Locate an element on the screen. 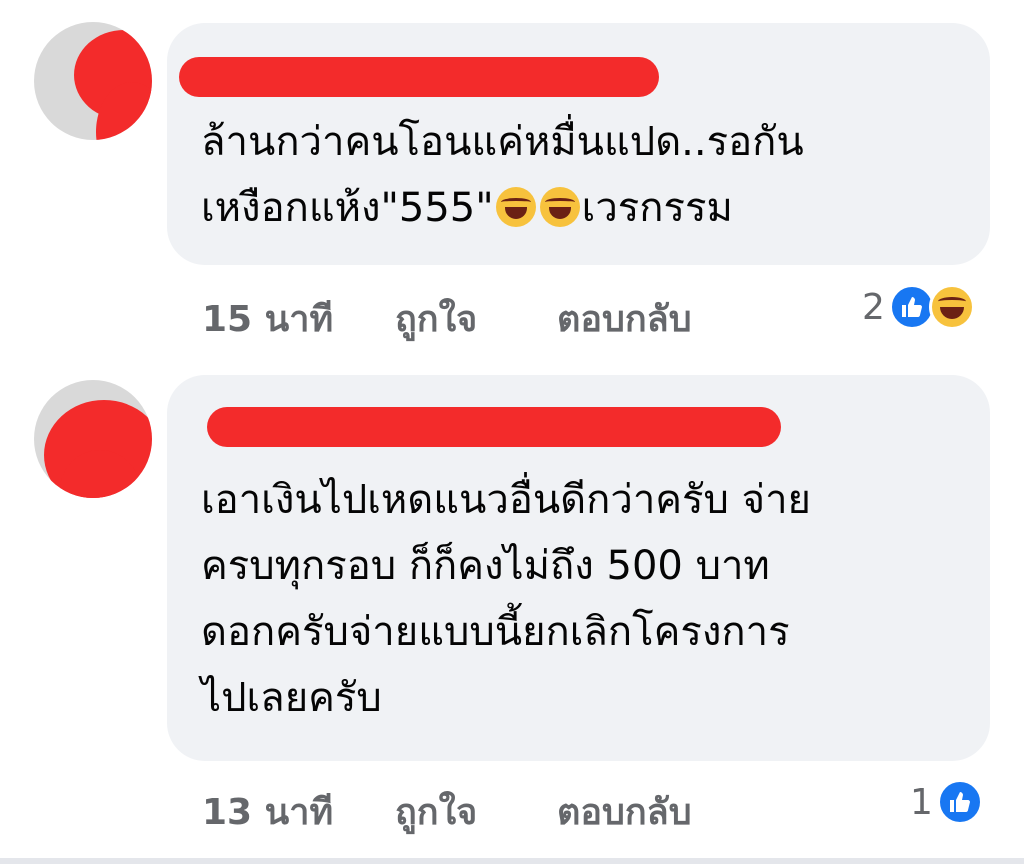 This screenshot has height=864, width=1024. like-icon is located at coordinates (959, 802).